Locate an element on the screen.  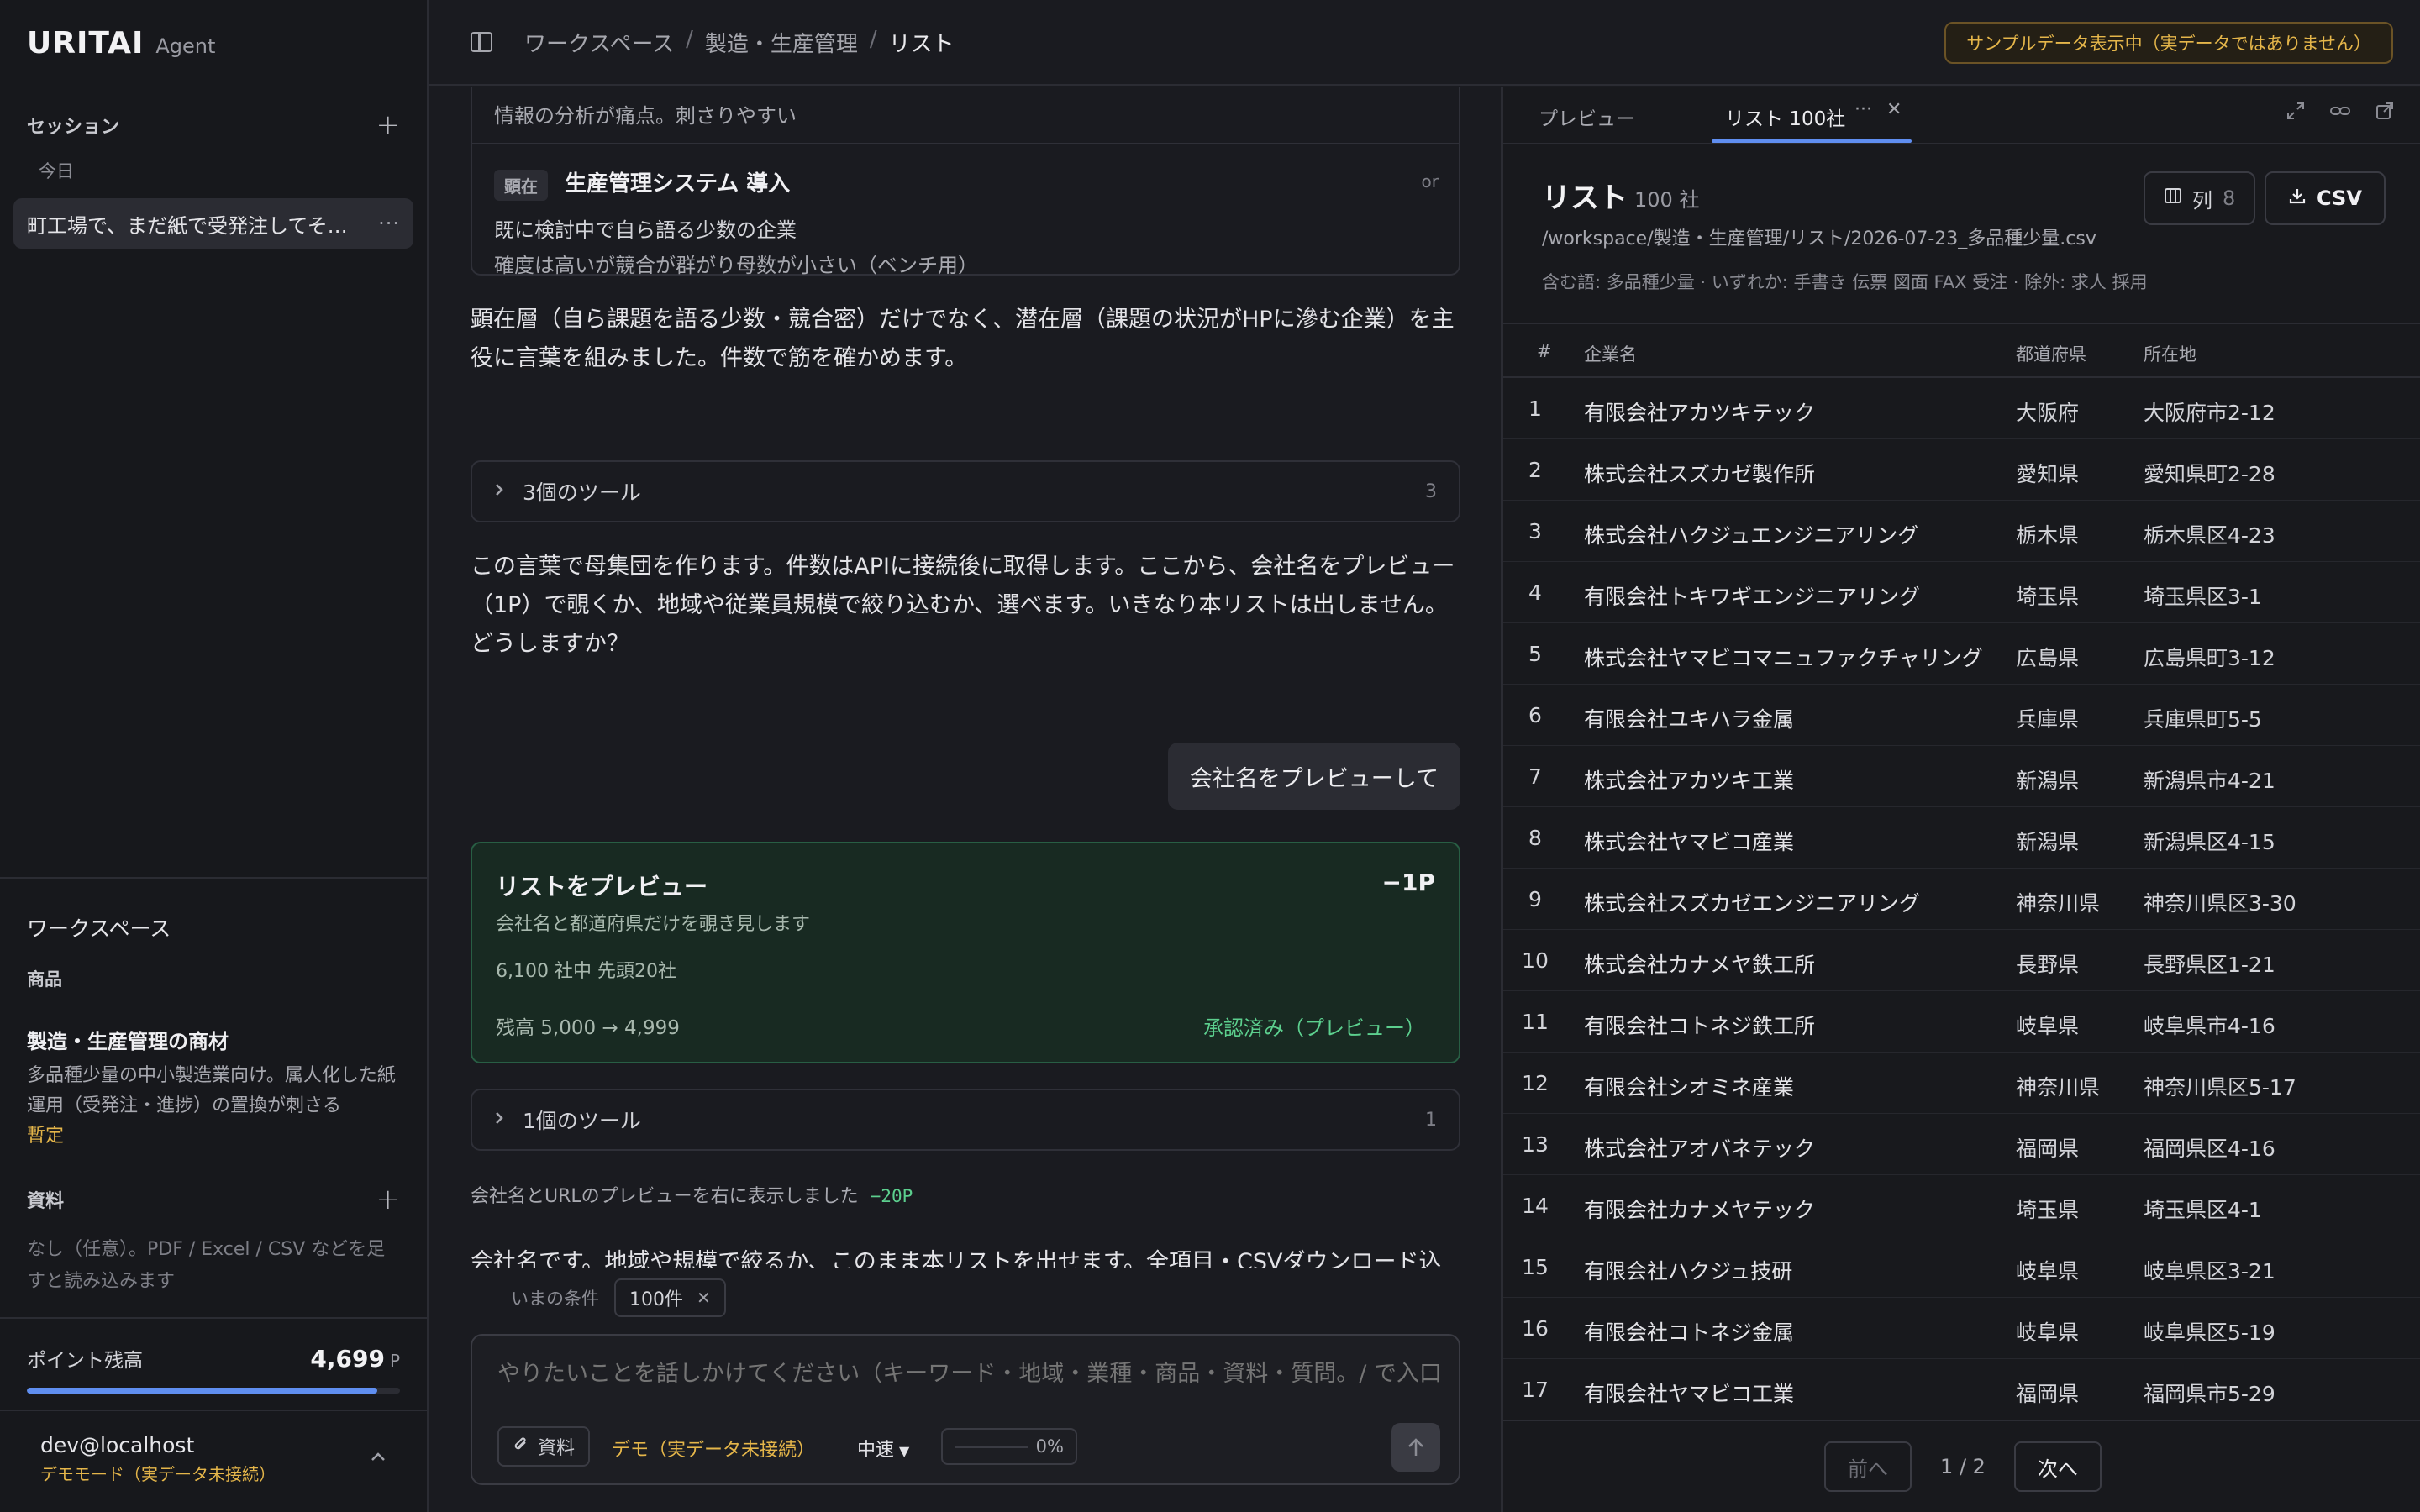
row-number: 14 is located at coordinates (1535, 1206).